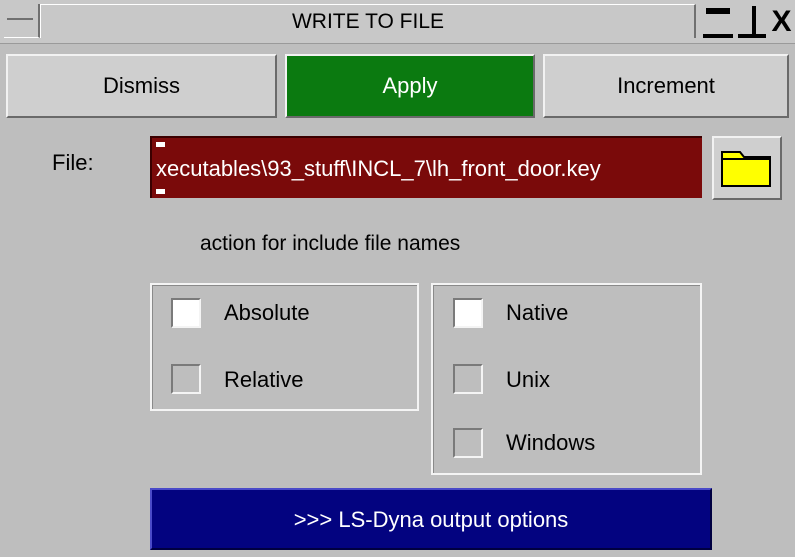 This screenshot has height=557, width=795. I want to click on text-cursor-bottom, so click(160, 191).